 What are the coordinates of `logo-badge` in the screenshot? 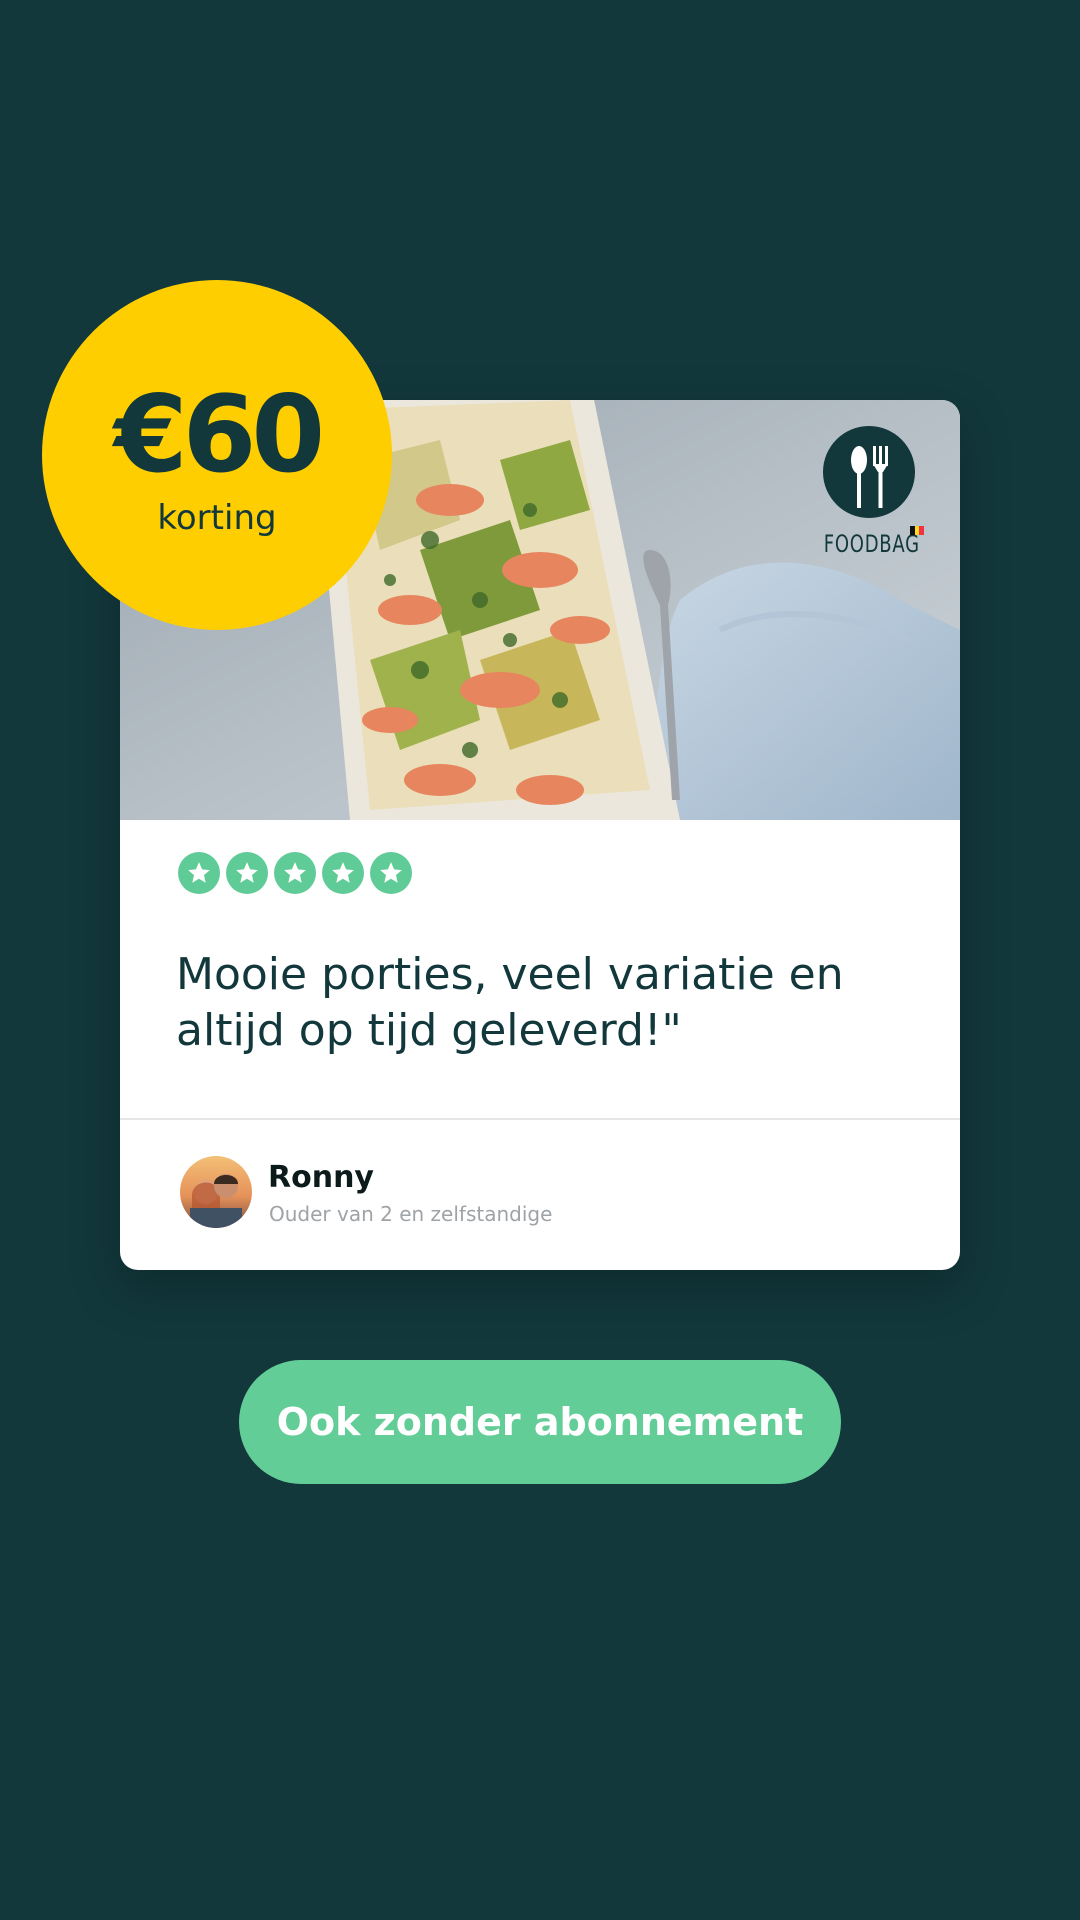 It's located at (869, 472).